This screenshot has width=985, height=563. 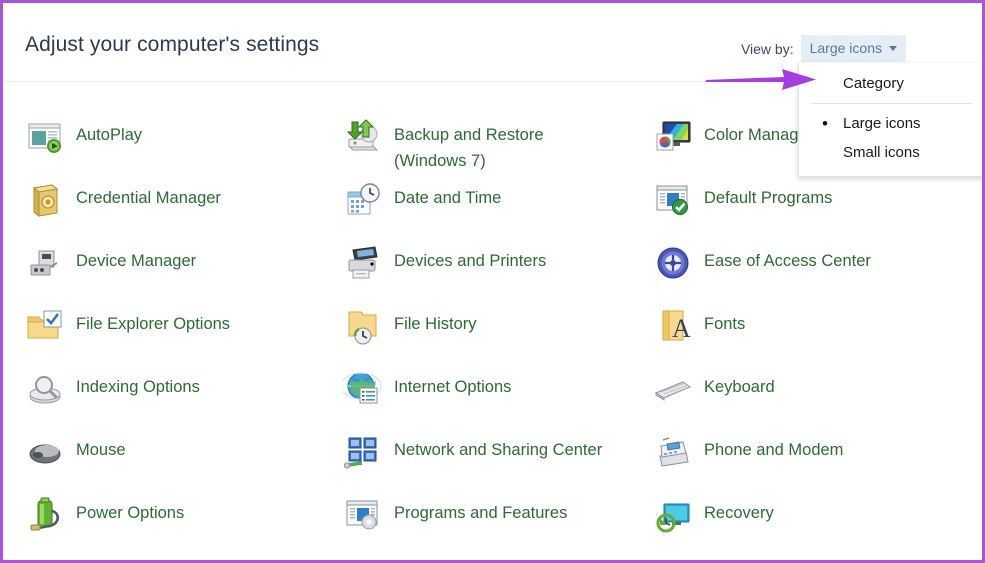 I want to click on cpl-item-ease-of-access-center: Ease of Access Center, so click(x=762, y=263).